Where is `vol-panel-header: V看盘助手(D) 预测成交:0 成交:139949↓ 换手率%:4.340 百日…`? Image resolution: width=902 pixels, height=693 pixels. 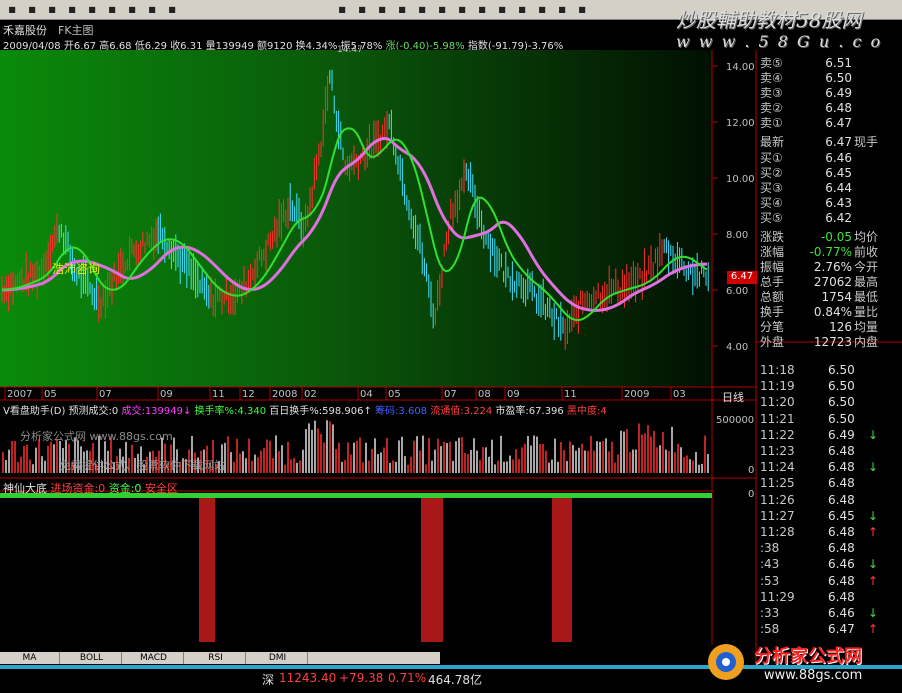
vol-panel-header: V看盘助手(D) 预测成交:0 成交:139949↓ 换手率%:4.340 百日… is located at coordinates (305, 409).